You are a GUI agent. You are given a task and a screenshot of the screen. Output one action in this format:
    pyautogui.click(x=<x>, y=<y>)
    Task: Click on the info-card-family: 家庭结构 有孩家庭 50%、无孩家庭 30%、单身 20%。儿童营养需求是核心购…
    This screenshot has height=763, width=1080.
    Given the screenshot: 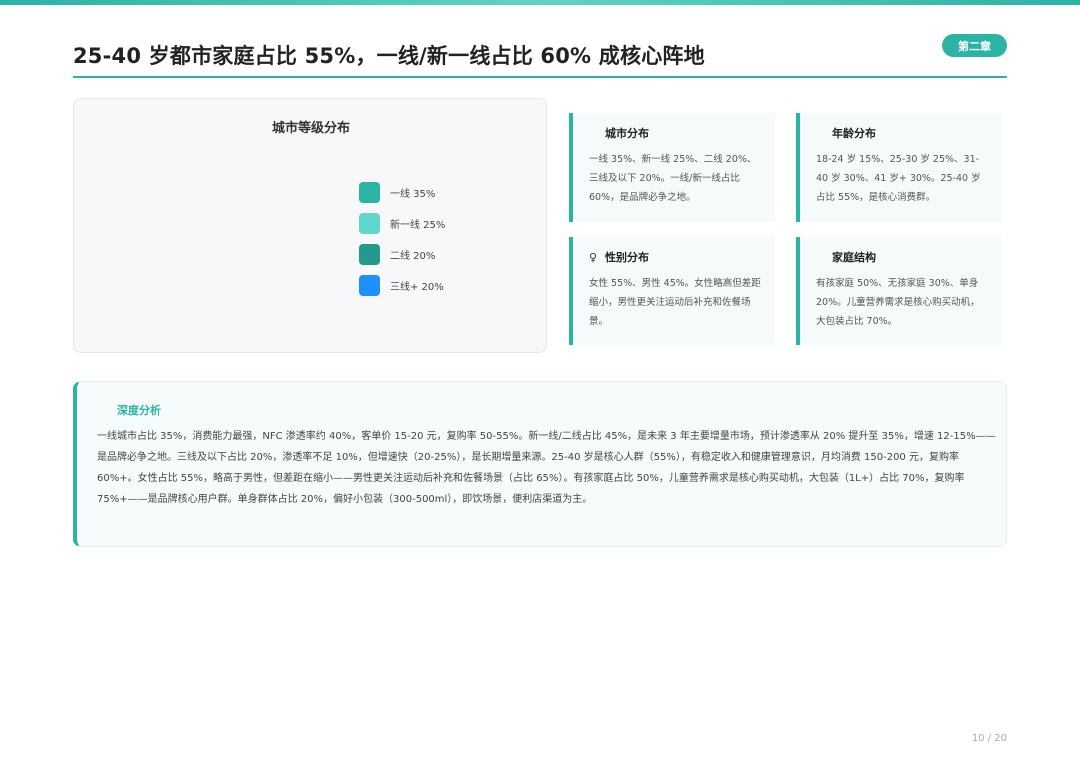 What is the action you would take?
    pyautogui.click(x=899, y=291)
    